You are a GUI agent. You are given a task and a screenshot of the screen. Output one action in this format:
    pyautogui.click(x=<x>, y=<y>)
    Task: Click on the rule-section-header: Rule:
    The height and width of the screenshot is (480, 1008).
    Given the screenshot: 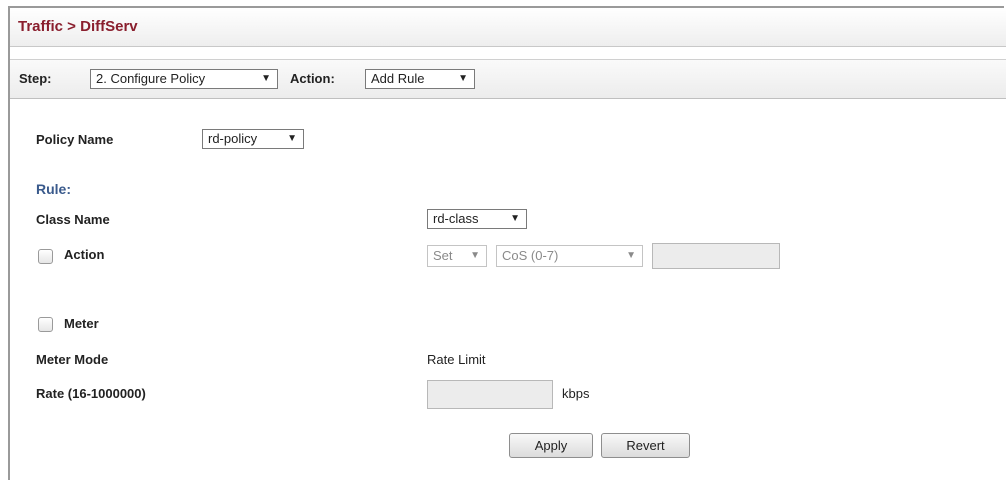 What is the action you would take?
    pyautogui.click(x=53, y=189)
    